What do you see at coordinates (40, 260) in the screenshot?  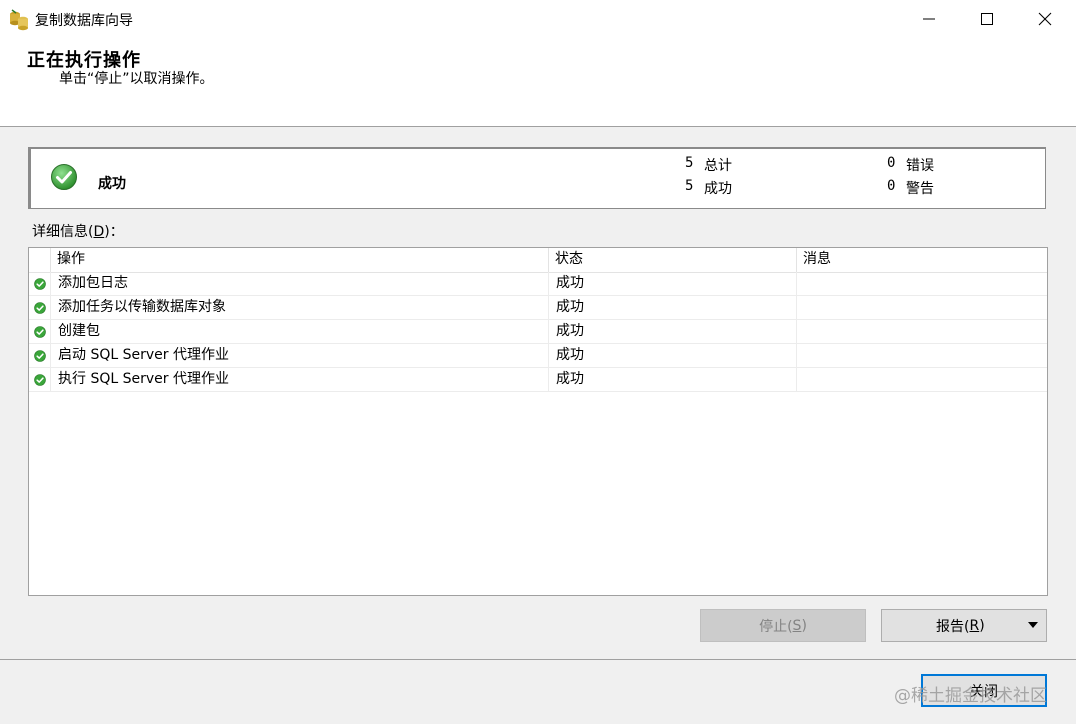 I see `icon-column-header` at bounding box center [40, 260].